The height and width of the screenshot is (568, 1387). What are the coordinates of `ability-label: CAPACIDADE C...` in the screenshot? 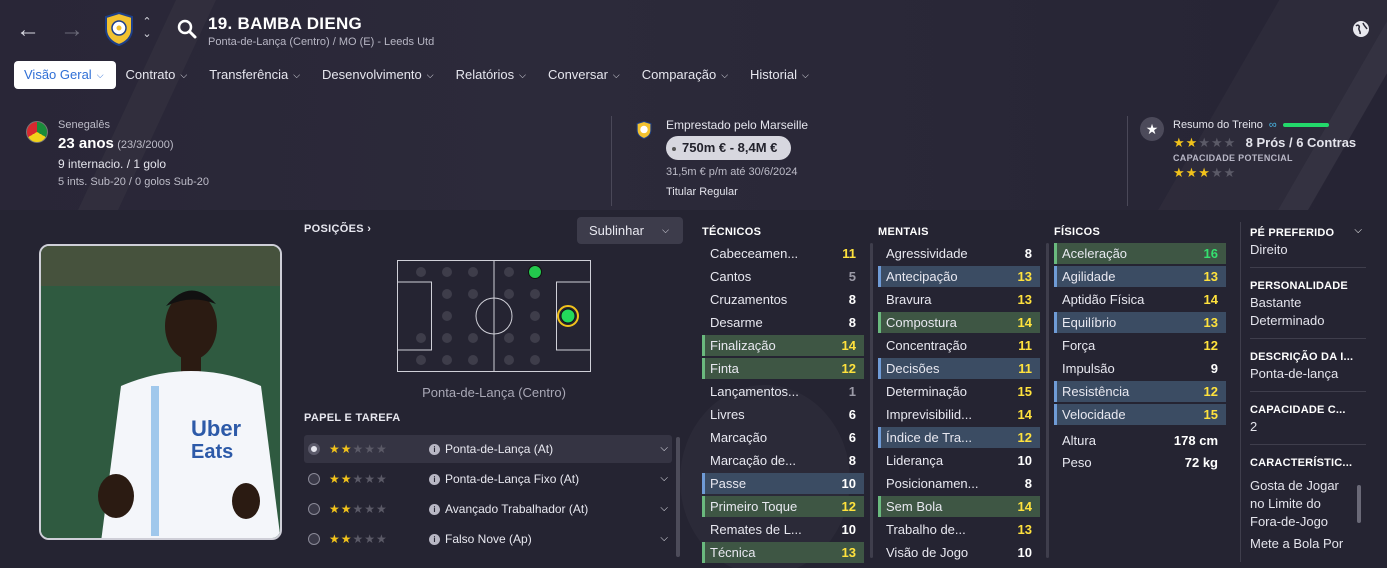 It's located at (1298, 410).